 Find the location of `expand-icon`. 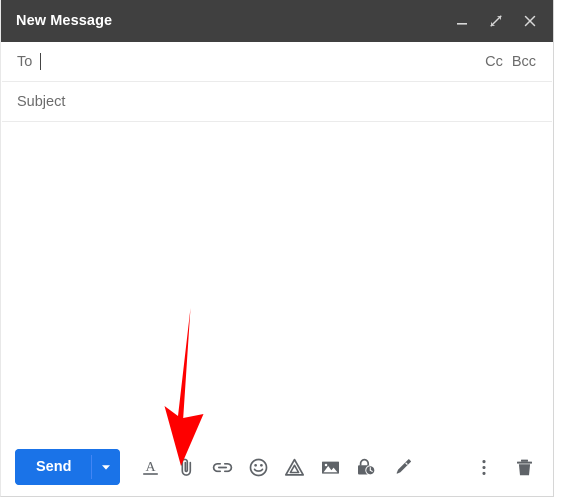

expand-icon is located at coordinates (496, 21).